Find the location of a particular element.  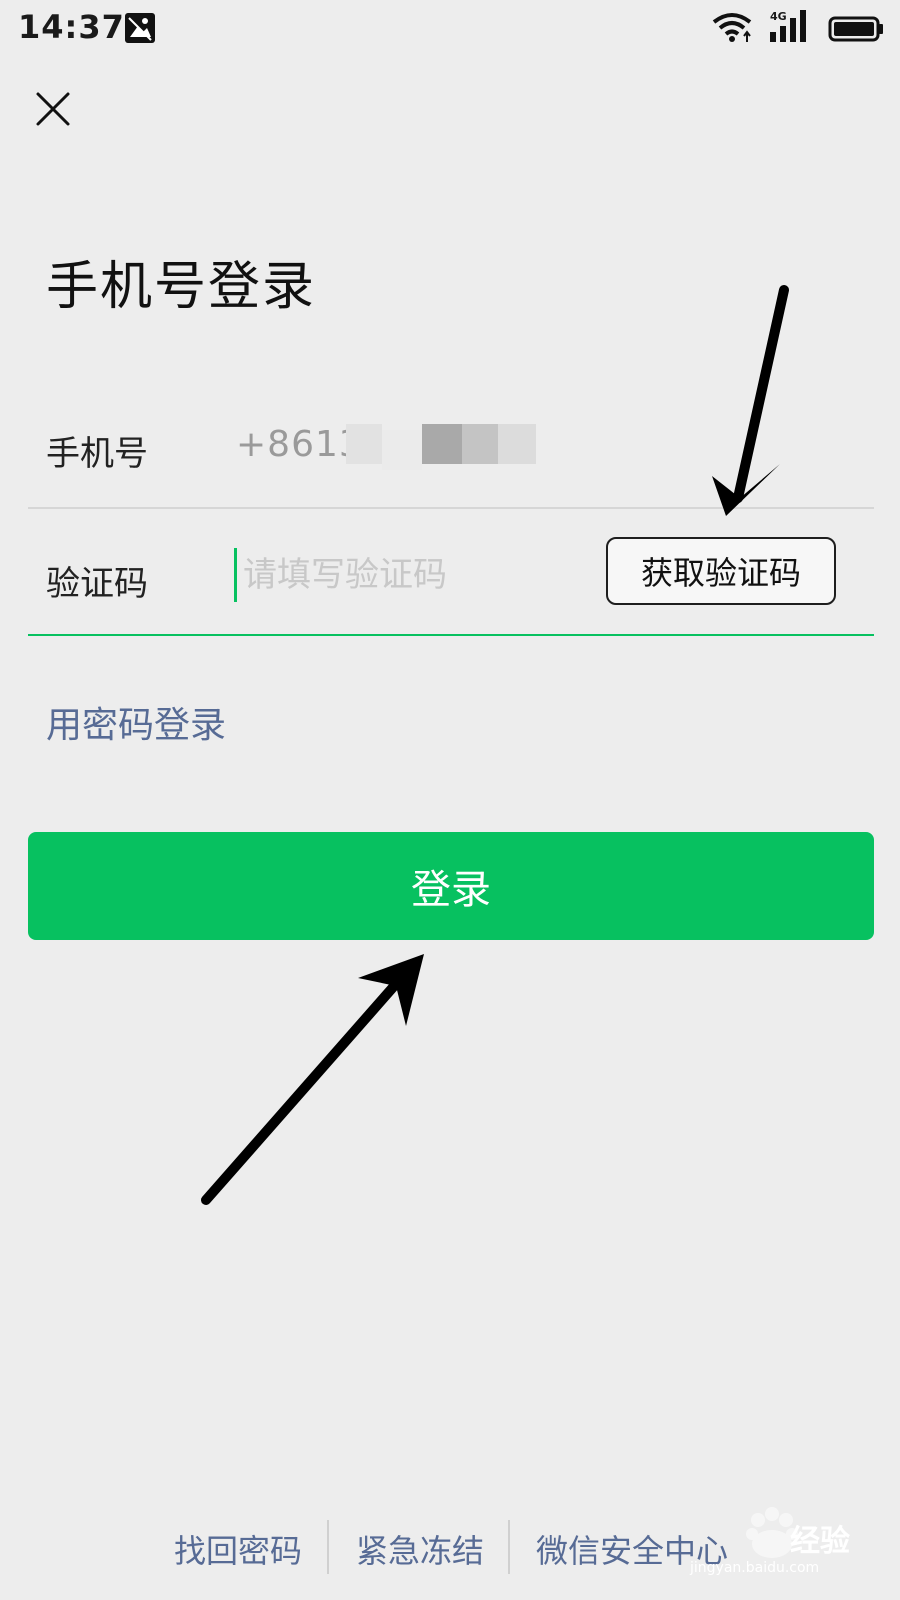

phone-label: 手机号 is located at coordinates (97, 454).